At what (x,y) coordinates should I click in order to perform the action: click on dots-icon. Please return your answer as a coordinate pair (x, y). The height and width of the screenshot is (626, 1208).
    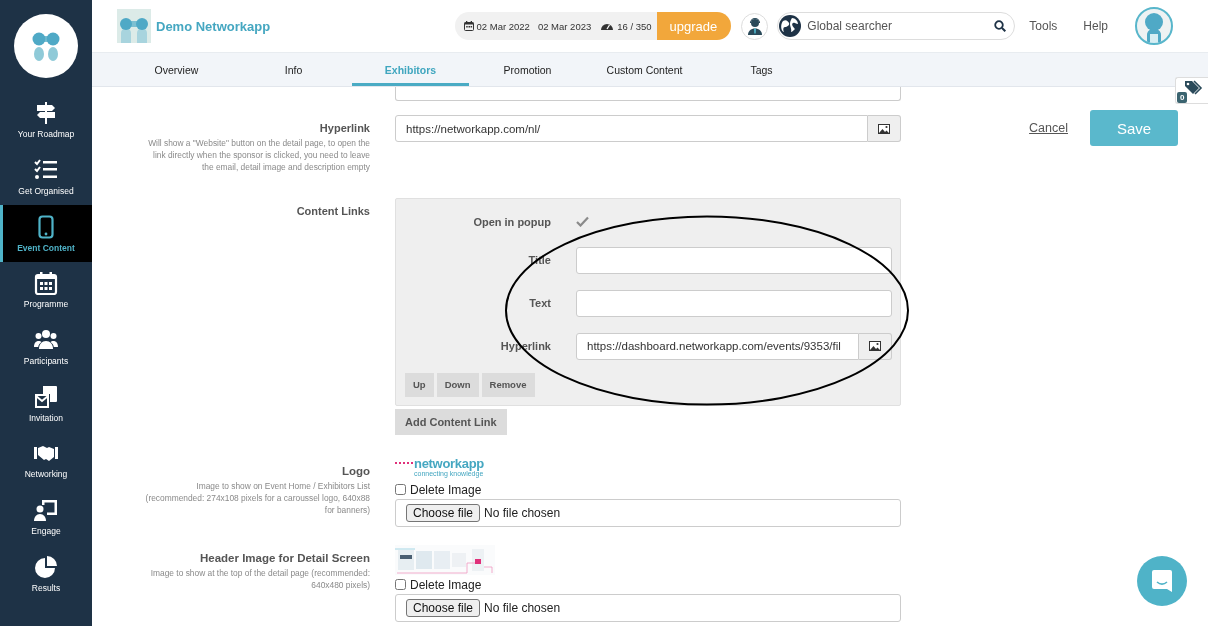
    Looking at the image, I should click on (404, 463).